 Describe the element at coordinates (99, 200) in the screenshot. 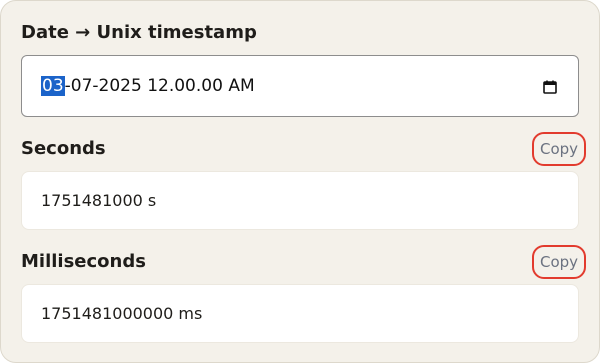

I see `seconds-value: 1751481000 s` at that location.